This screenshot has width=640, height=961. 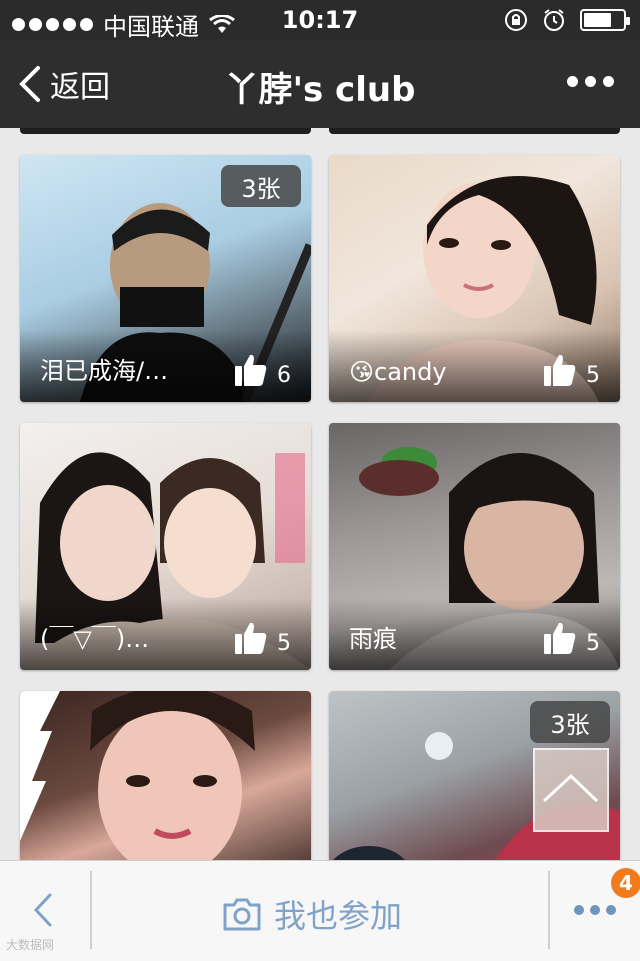 What do you see at coordinates (597, 20) in the screenshot?
I see `battery-level` at bounding box center [597, 20].